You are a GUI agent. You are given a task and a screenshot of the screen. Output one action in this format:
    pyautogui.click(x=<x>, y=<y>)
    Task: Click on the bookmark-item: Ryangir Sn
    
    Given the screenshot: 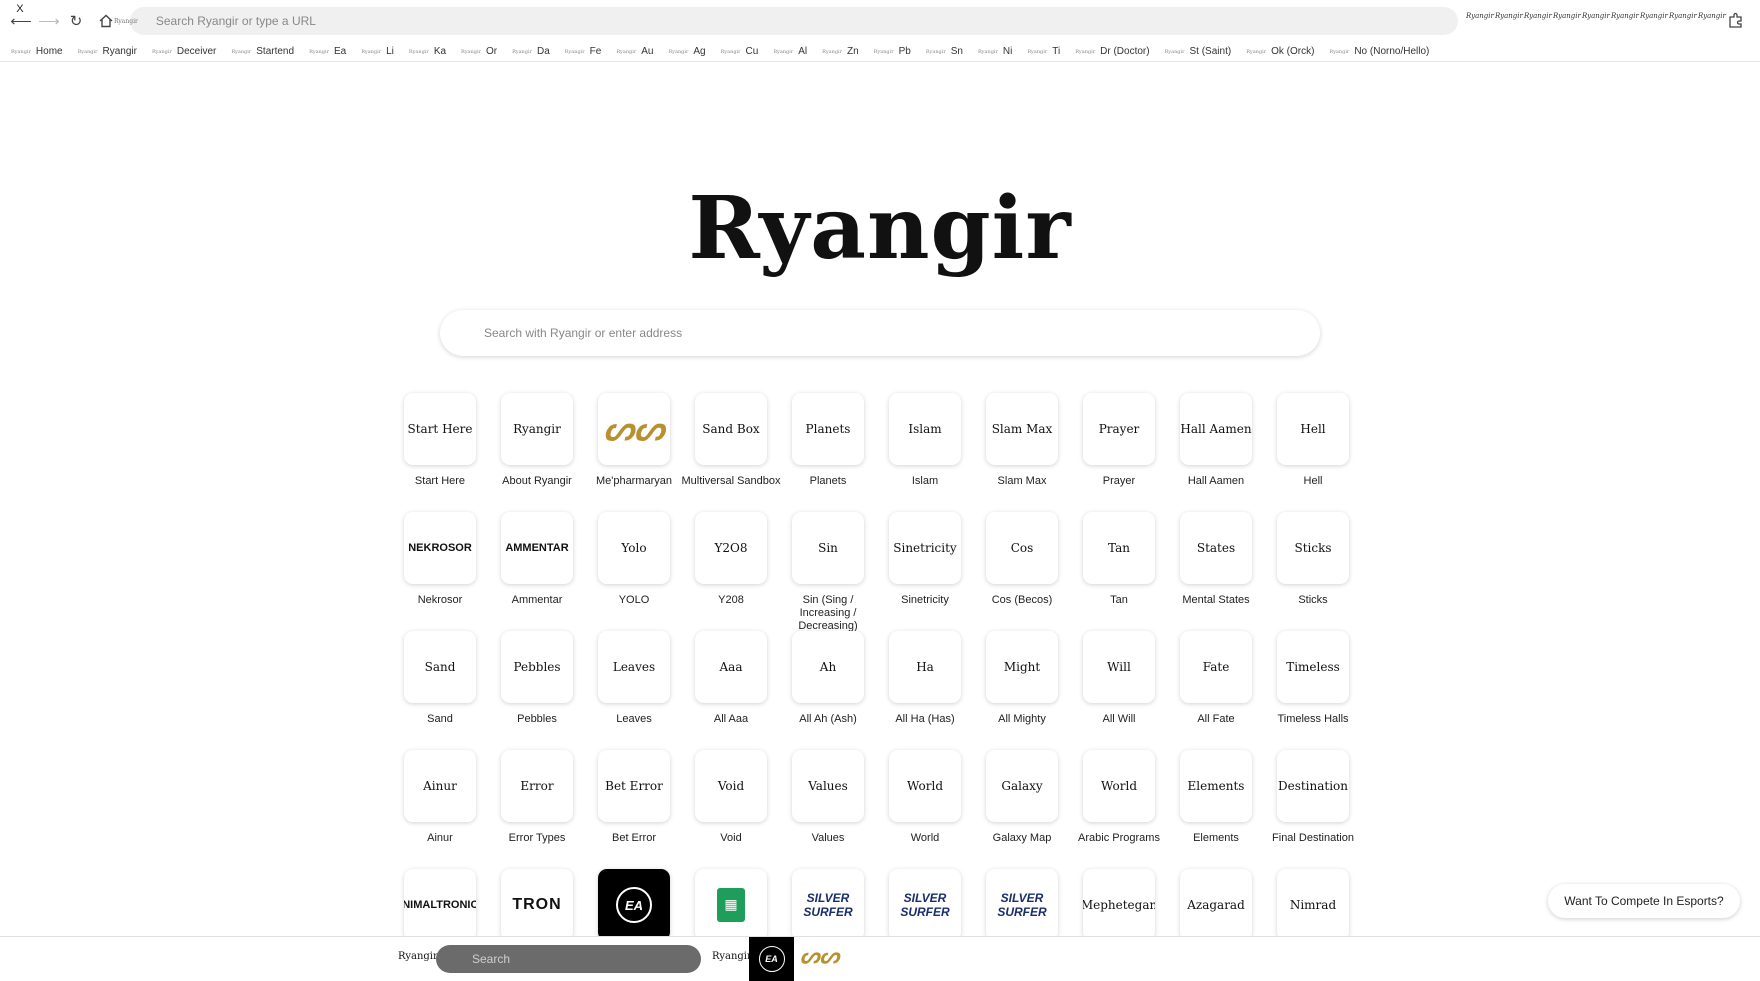 What is the action you would take?
    pyautogui.click(x=944, y=51)
    